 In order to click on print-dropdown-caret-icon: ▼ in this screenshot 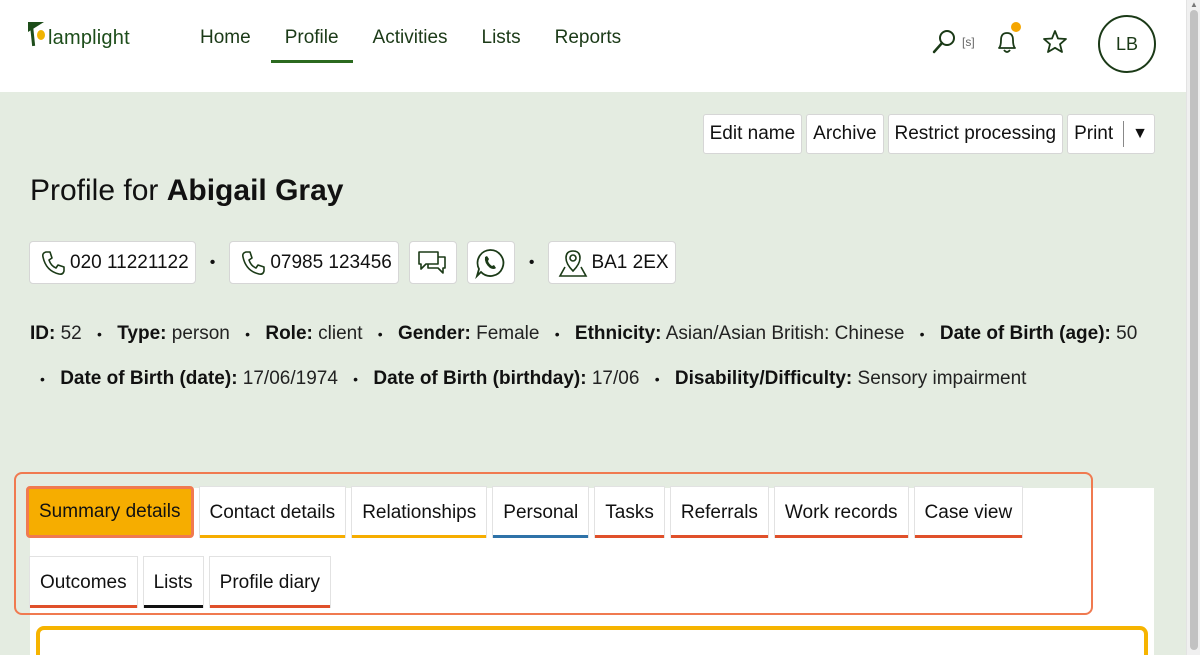, I will do `click(1140, 134)`.